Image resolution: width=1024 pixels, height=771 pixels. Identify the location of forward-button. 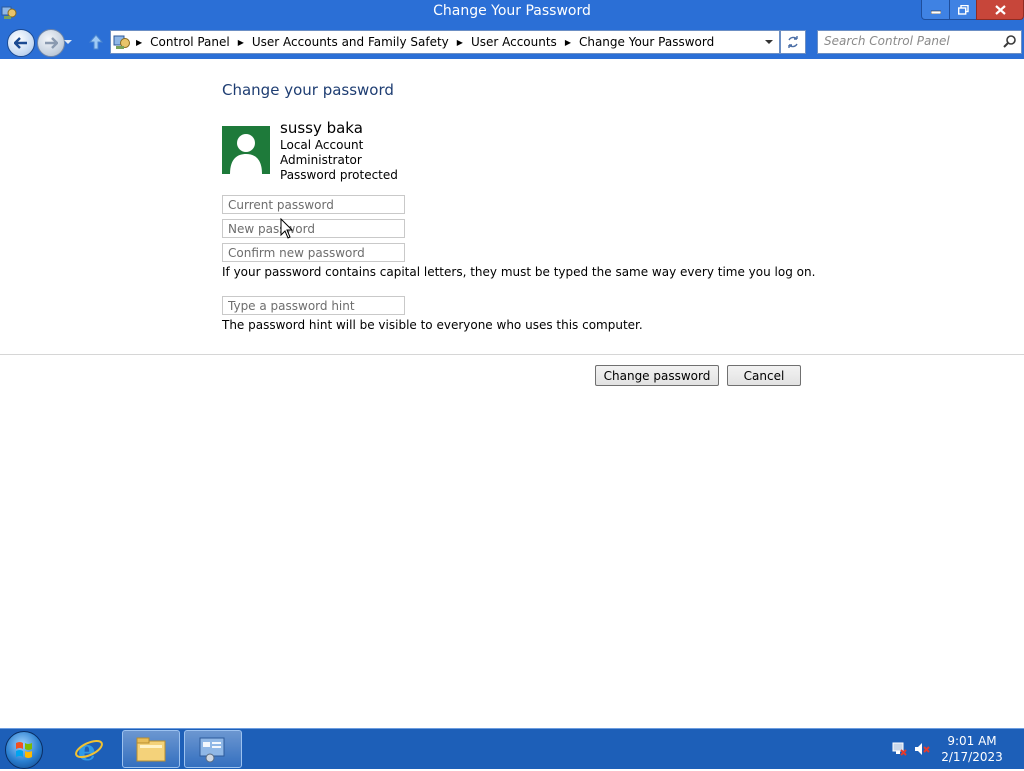
(51, 43).